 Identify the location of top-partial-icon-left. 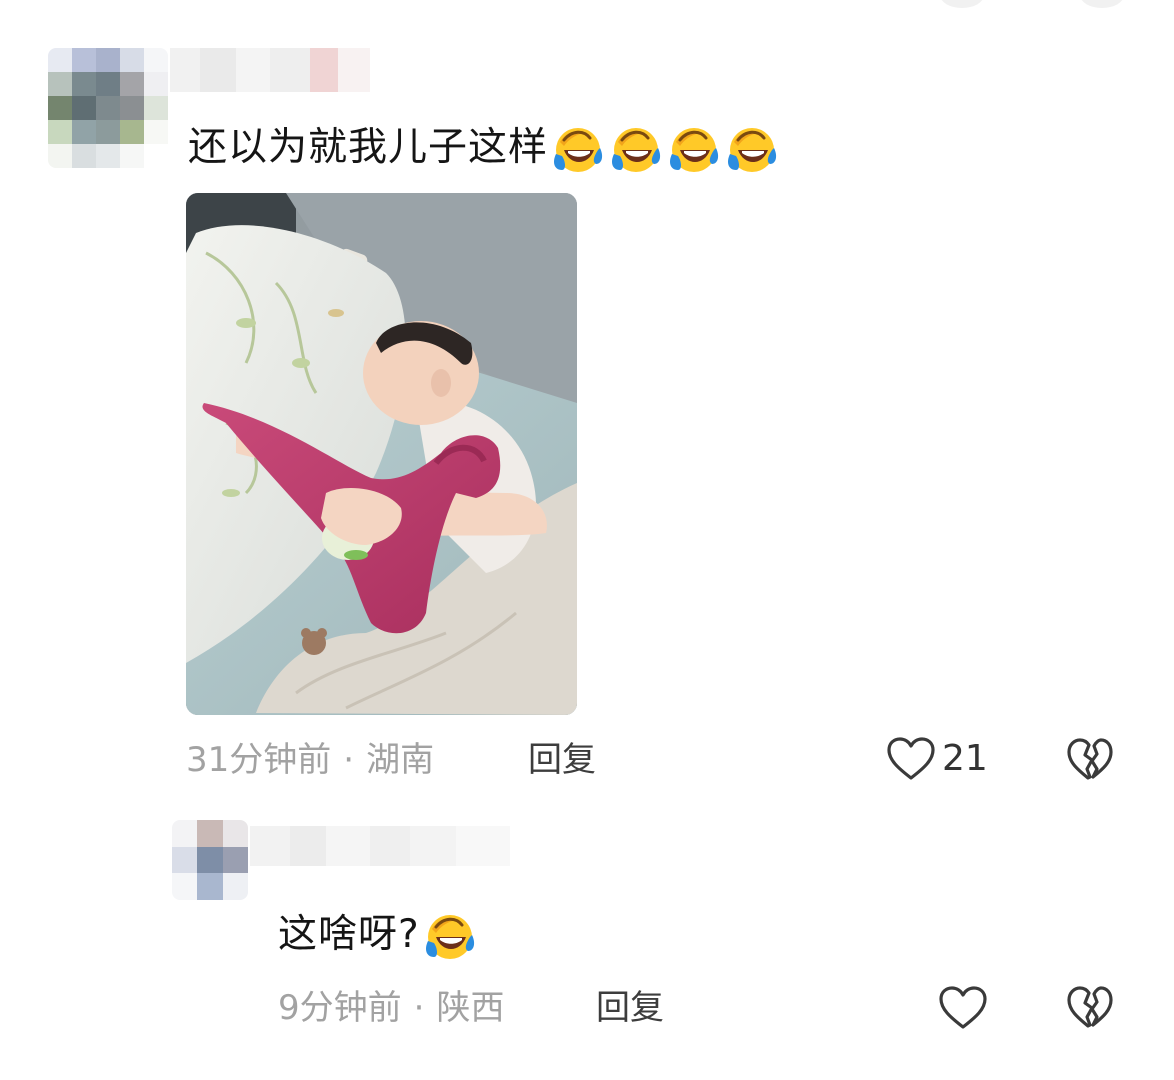
(962, 4).